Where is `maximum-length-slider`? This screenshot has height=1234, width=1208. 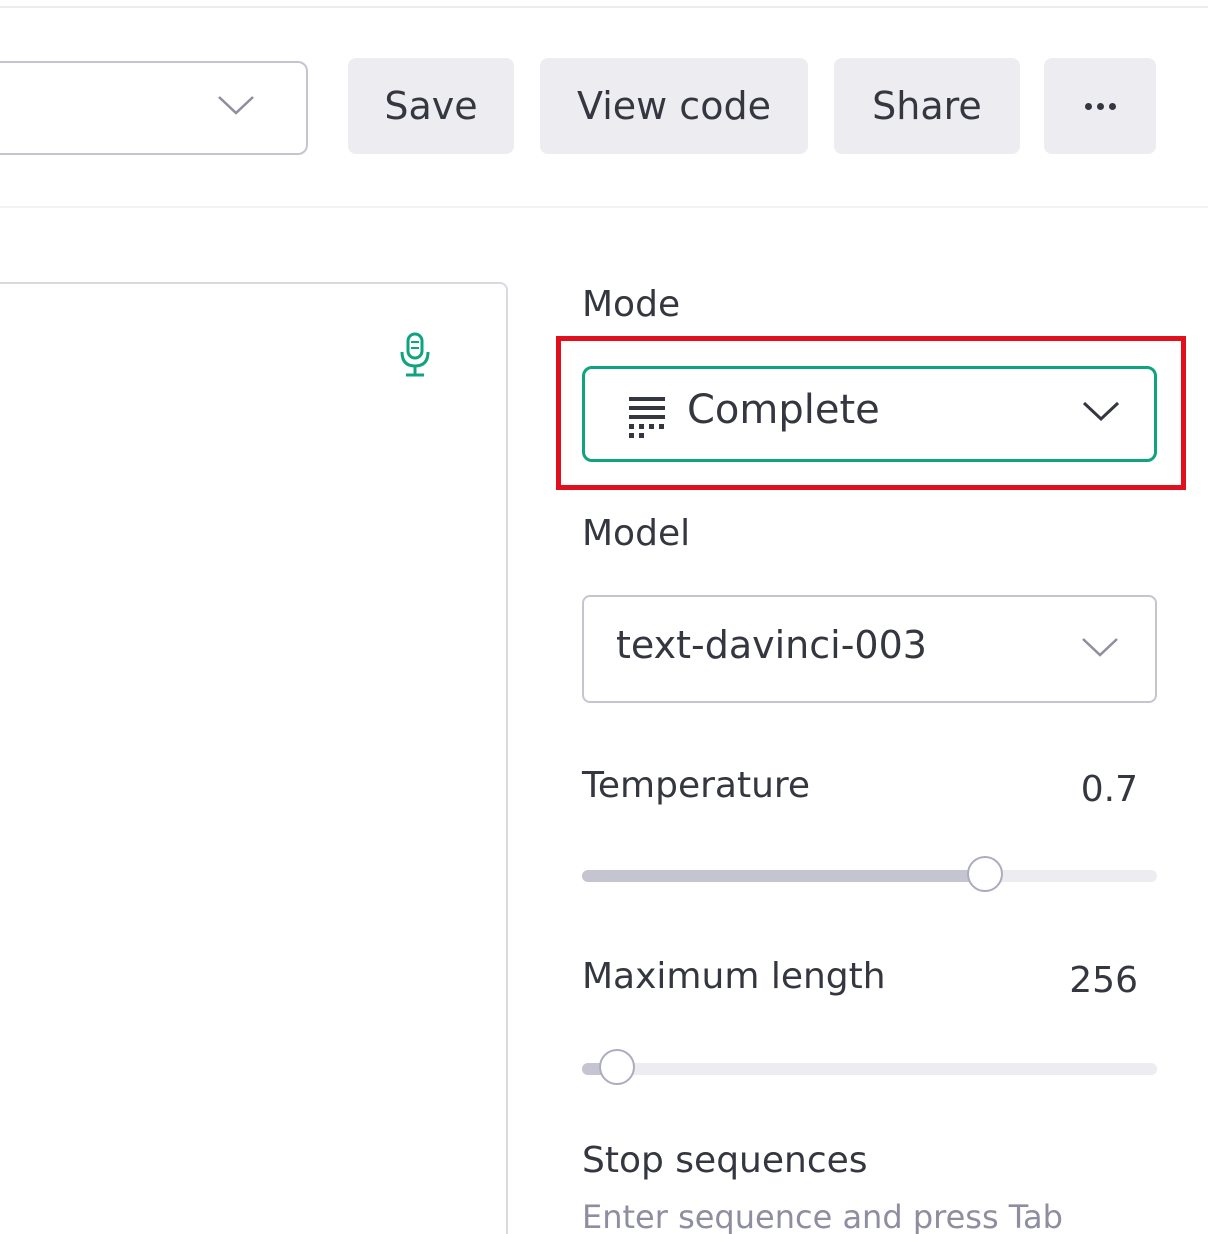 maximum-length-slider is located at coordinates (869, 1067).